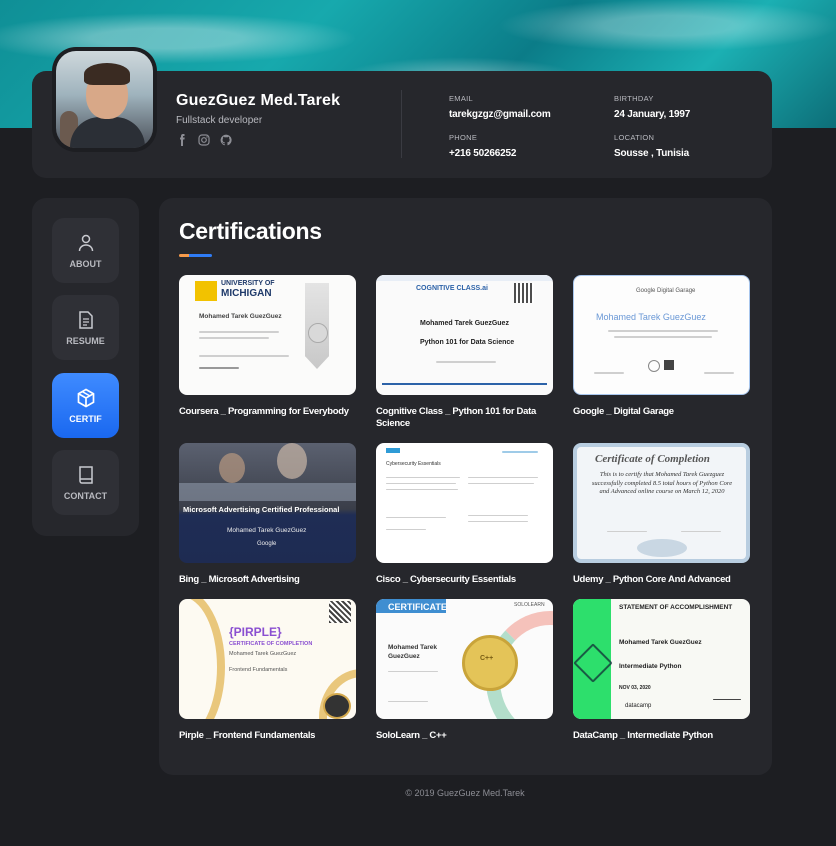 This screenshot has width=836, height=846. Describe the element at coordinates (483, 146) in the screenshot. I see `phone-info: PHONE +216 50266252` at that location.